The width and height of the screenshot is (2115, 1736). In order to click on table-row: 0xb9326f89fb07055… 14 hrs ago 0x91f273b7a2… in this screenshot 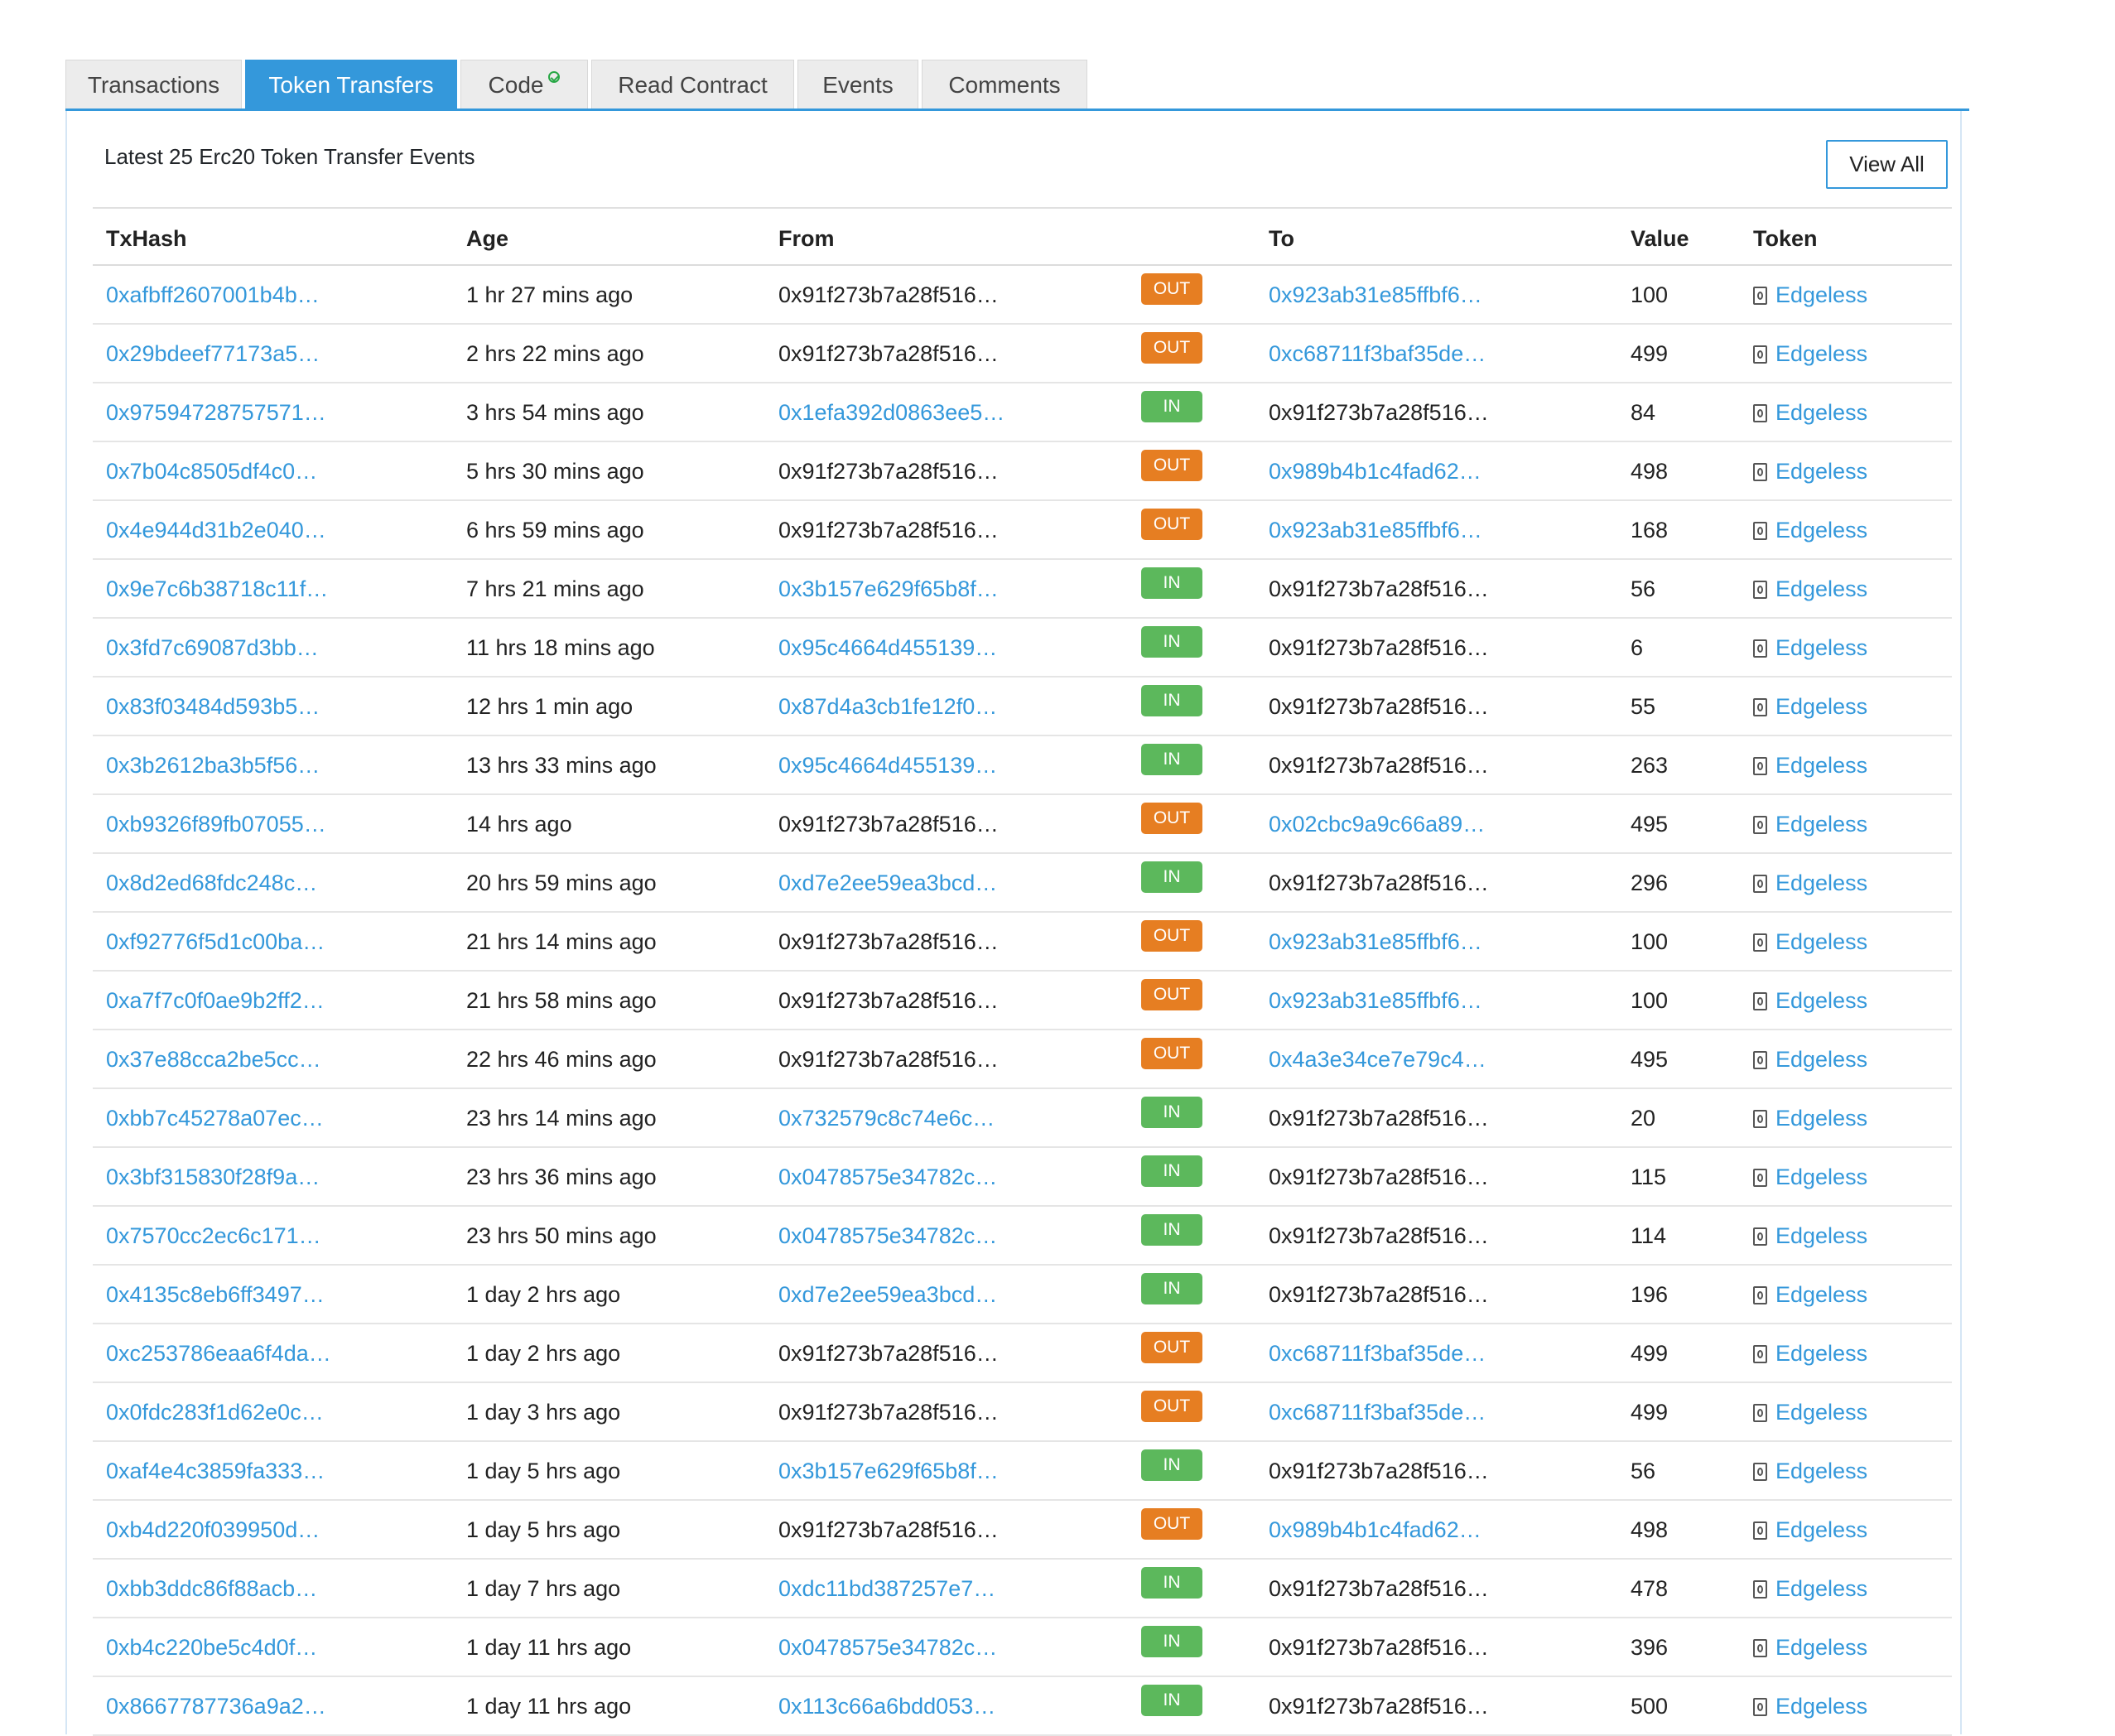, I will do `click(1022, 825)`.